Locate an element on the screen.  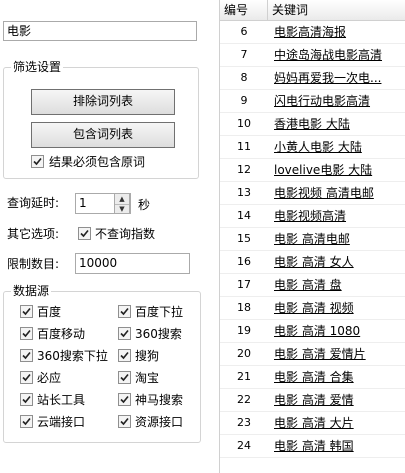
table-row: 16 电影 高清 女人 is located at coordinates (312, 262).